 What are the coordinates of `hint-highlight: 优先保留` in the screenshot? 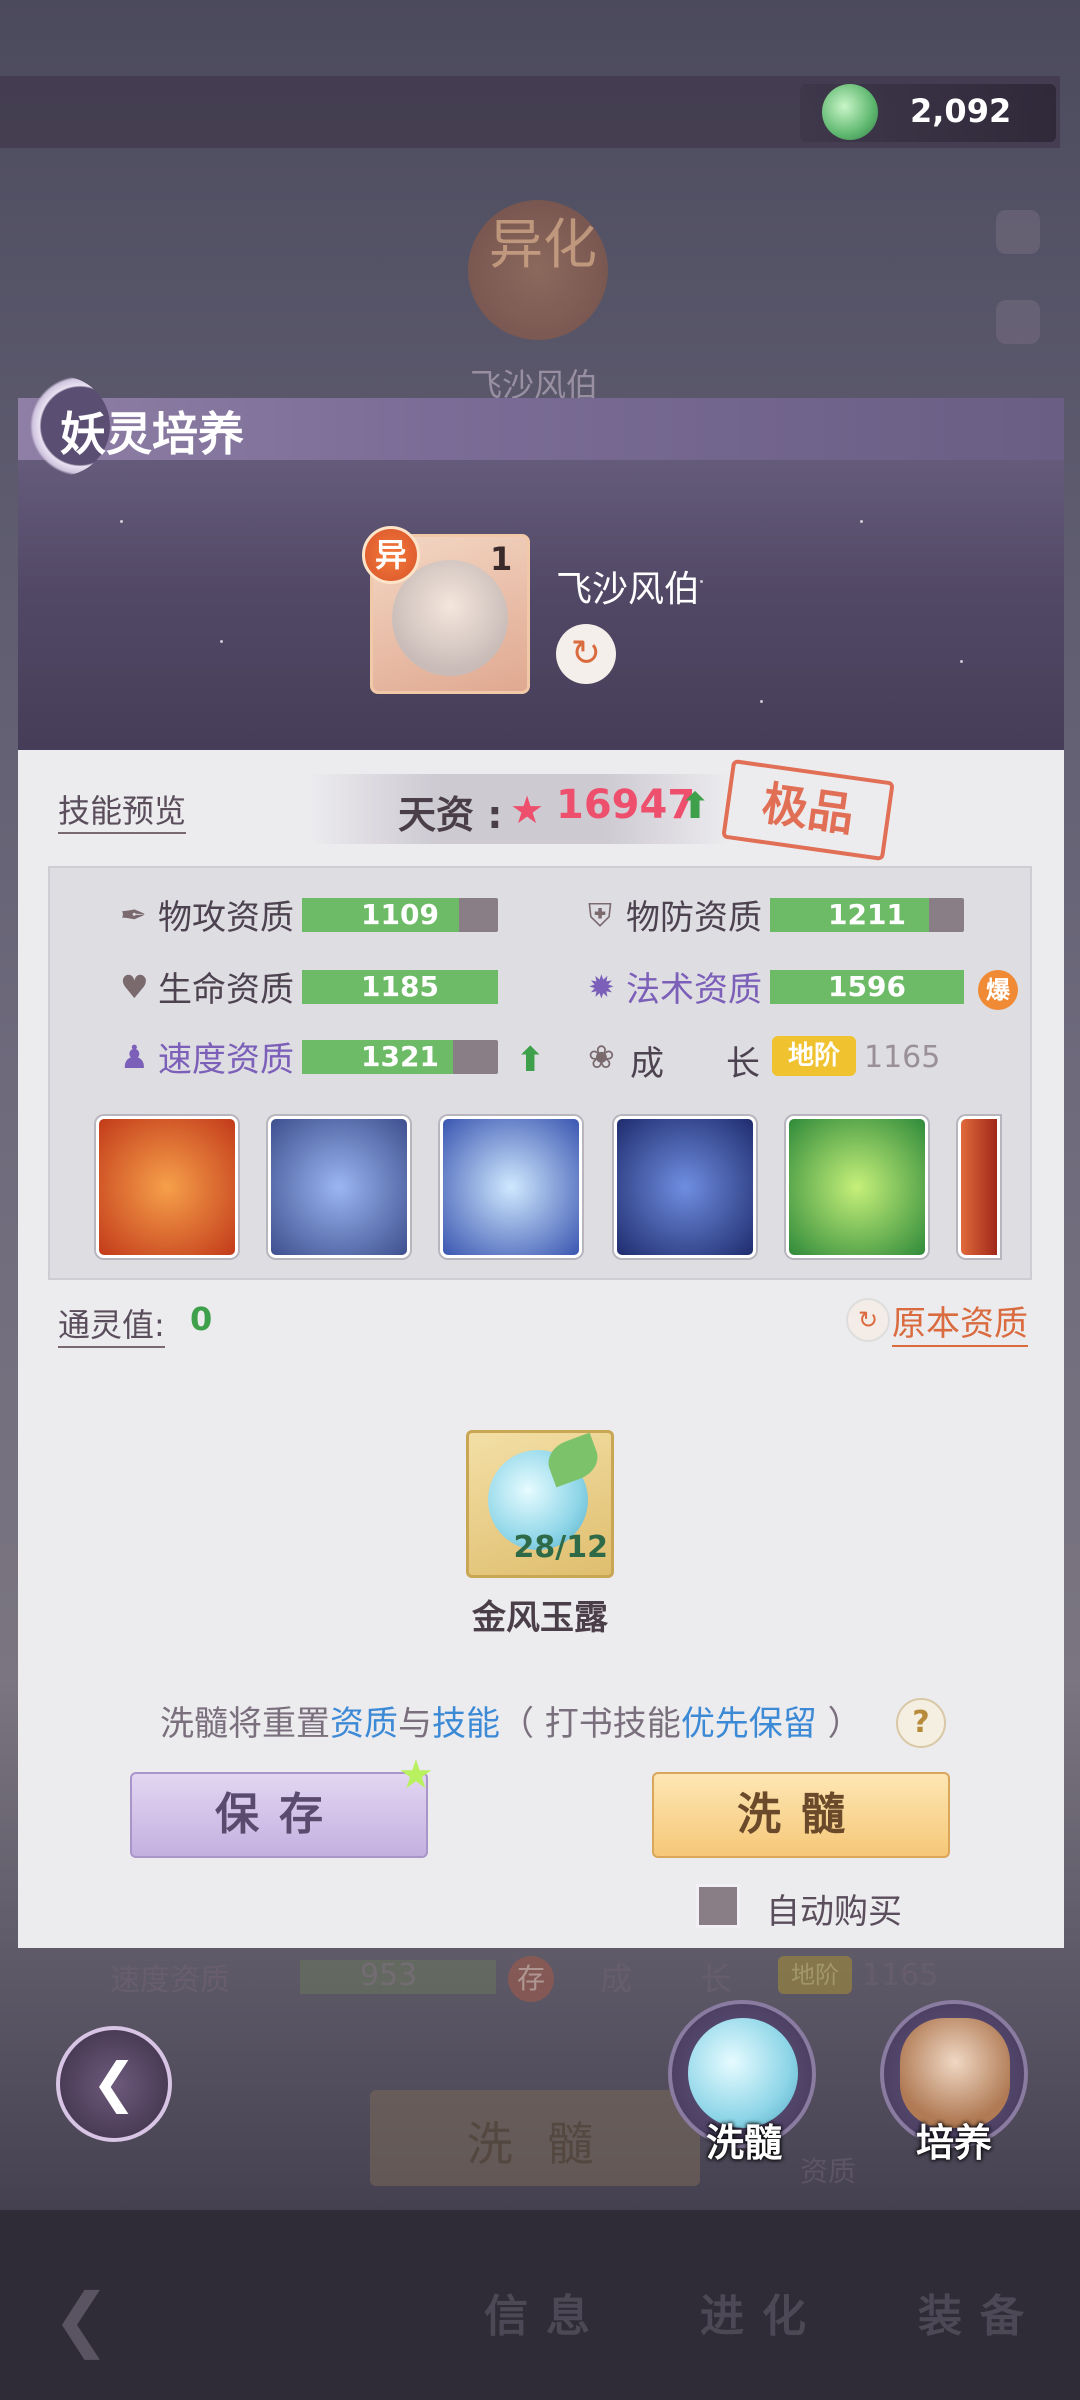 It's located at (748, 1724).